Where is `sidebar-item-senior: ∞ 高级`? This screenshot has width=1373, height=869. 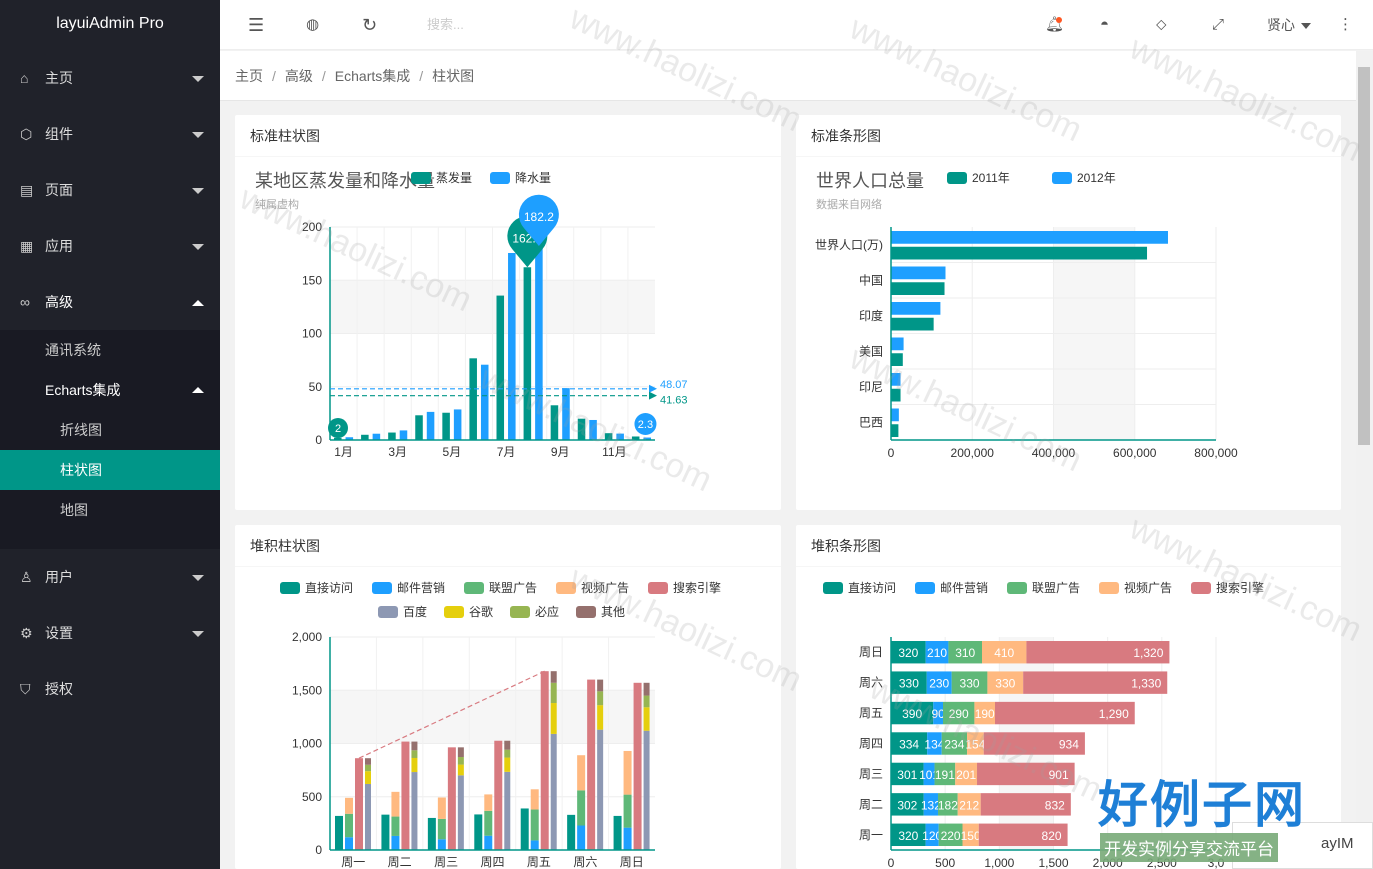 sidebar-item-senior: ∞ 高级 is located at coordinates (110, 302).